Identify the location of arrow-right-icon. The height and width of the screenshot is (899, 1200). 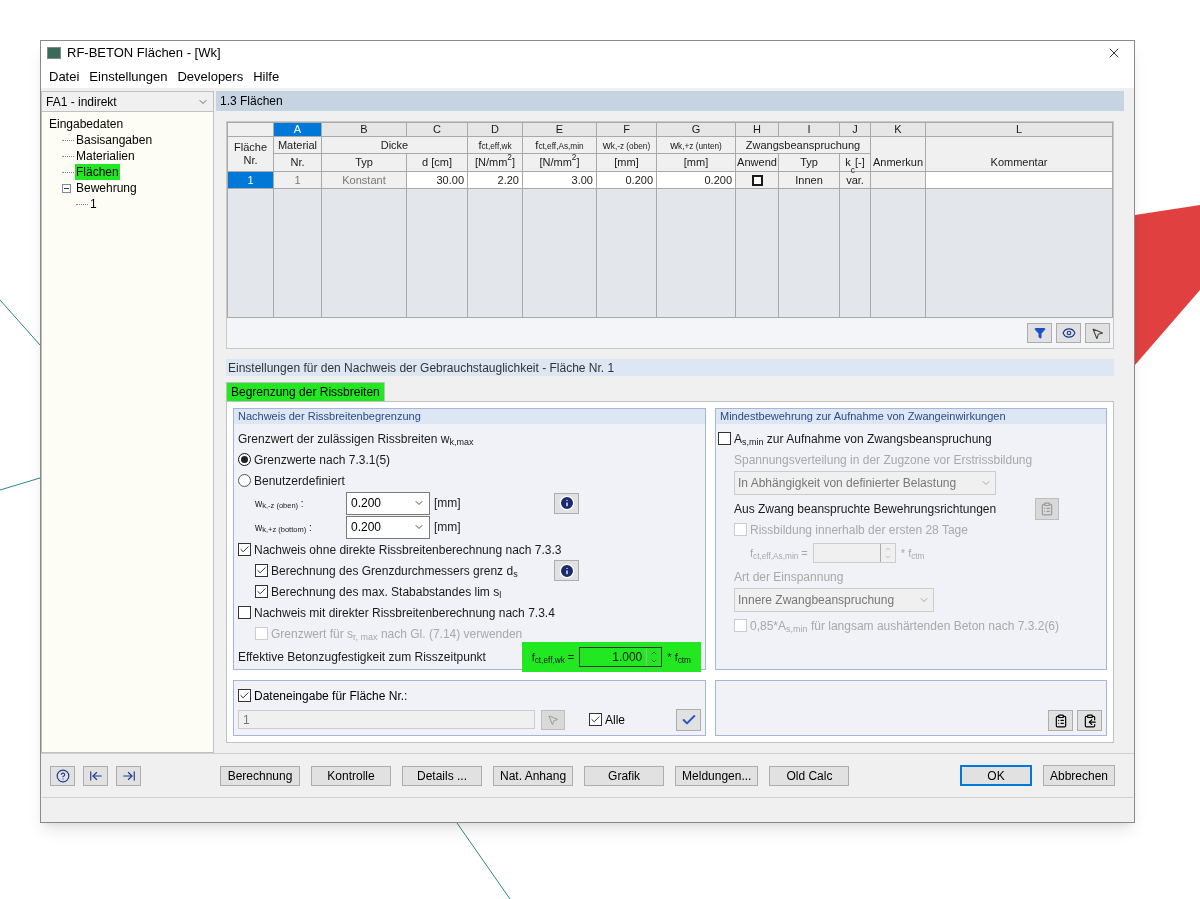
(128, 775).